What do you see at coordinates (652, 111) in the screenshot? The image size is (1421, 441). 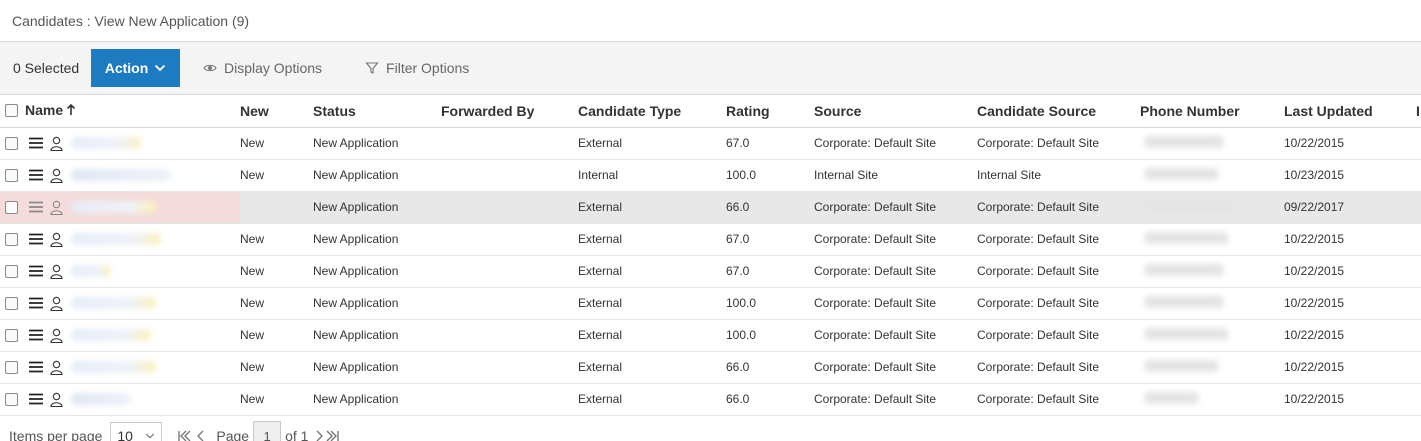 I see `column-header-candidate-type: Candidate Type` at bounding box center [652, 111].